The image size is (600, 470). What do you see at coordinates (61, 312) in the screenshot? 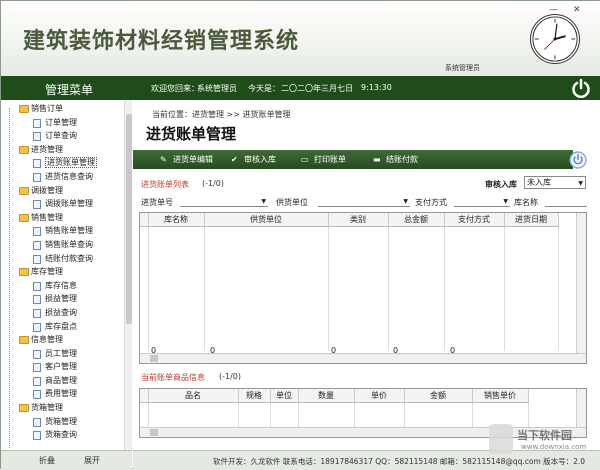
I see `sidebar-item-label: 损益查询` at bounding box center [61, 312].